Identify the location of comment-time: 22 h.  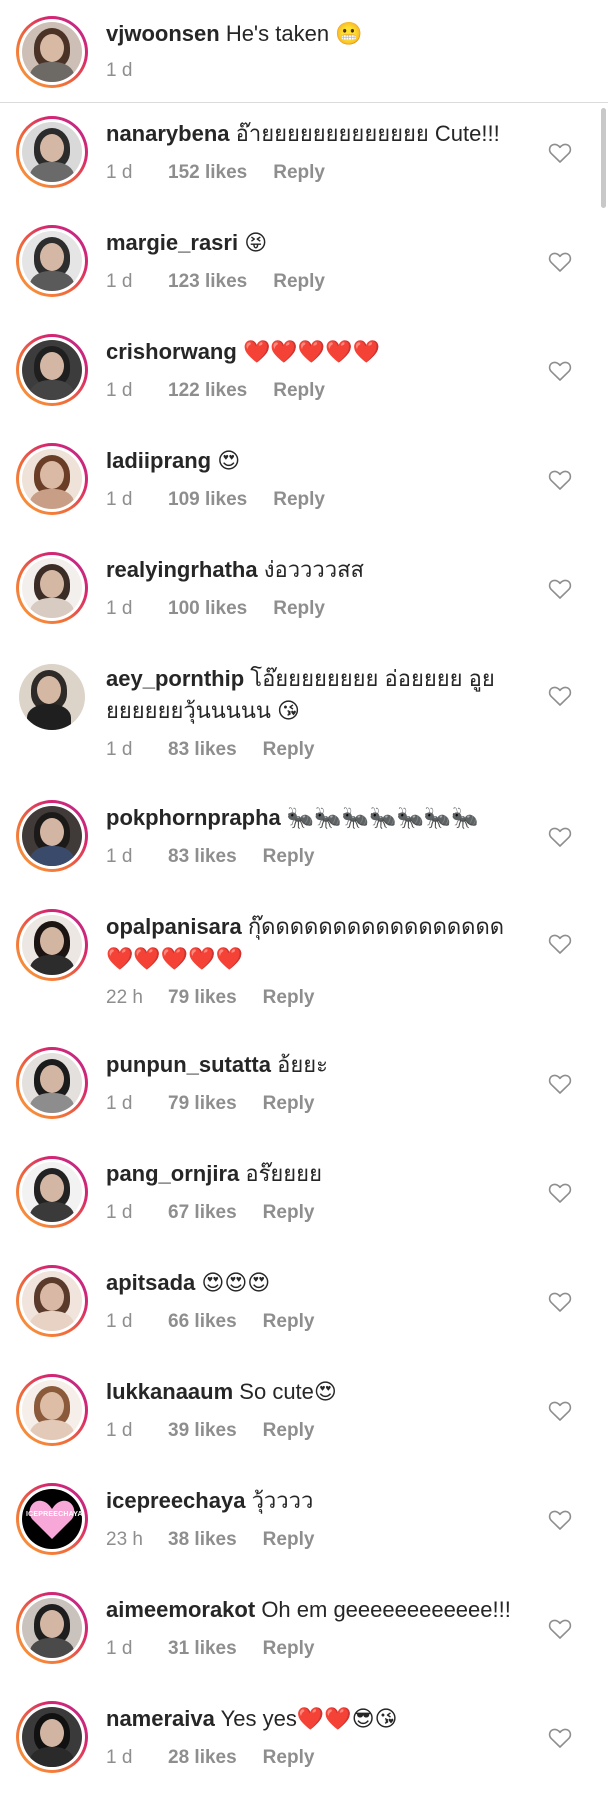
(124, 997).